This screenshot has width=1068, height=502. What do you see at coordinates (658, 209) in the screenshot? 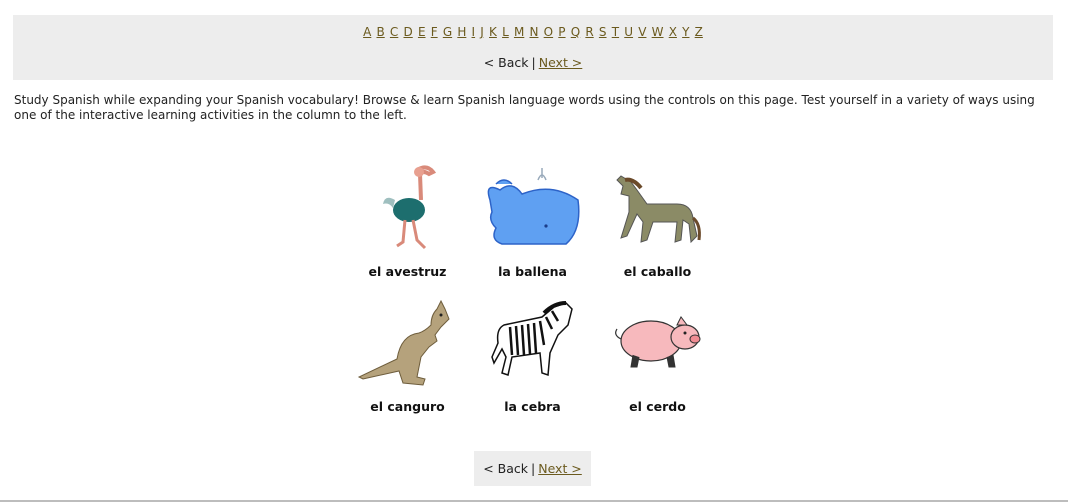
I see `horse-icon` at bounding box center [658, 209].